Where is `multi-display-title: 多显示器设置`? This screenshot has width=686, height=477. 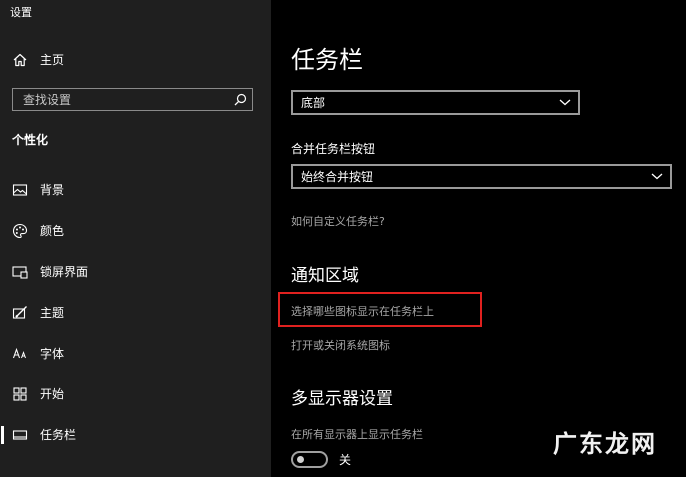 multi-display-title: 多显示器设置 is located at coordinates (342, 399).